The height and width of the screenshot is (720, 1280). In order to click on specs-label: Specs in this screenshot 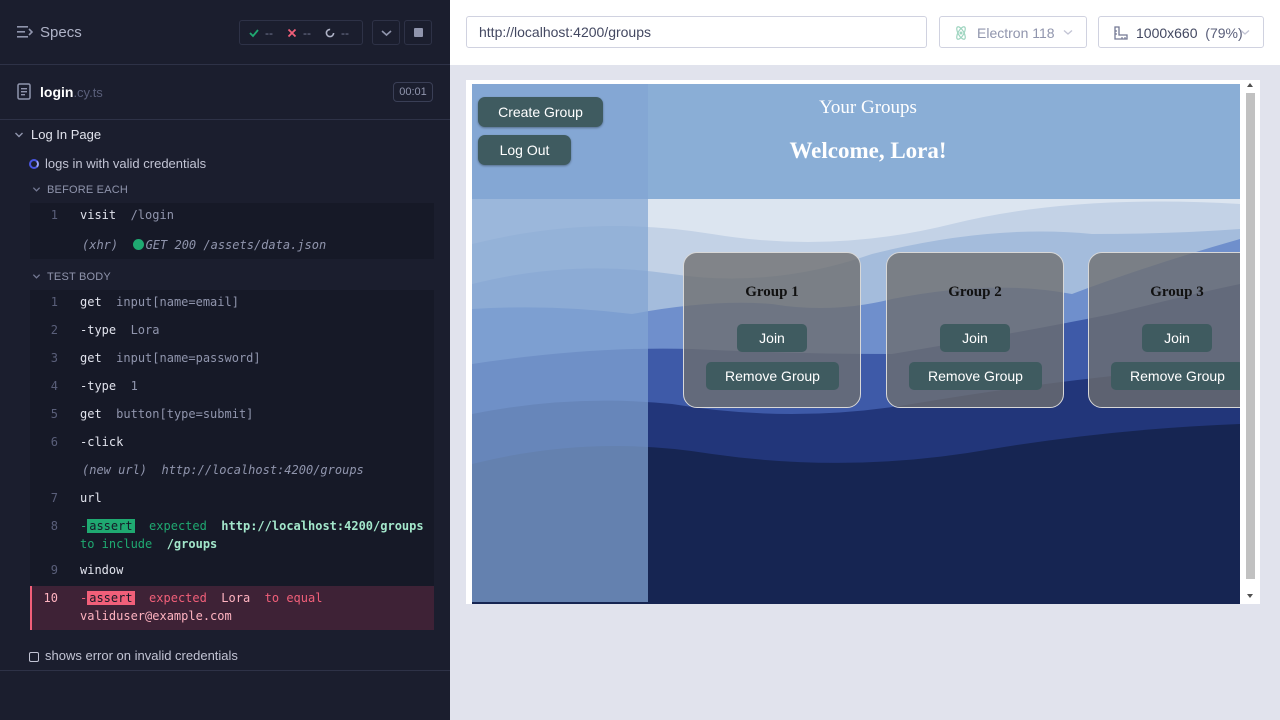, I will do `click(61, 32)`.